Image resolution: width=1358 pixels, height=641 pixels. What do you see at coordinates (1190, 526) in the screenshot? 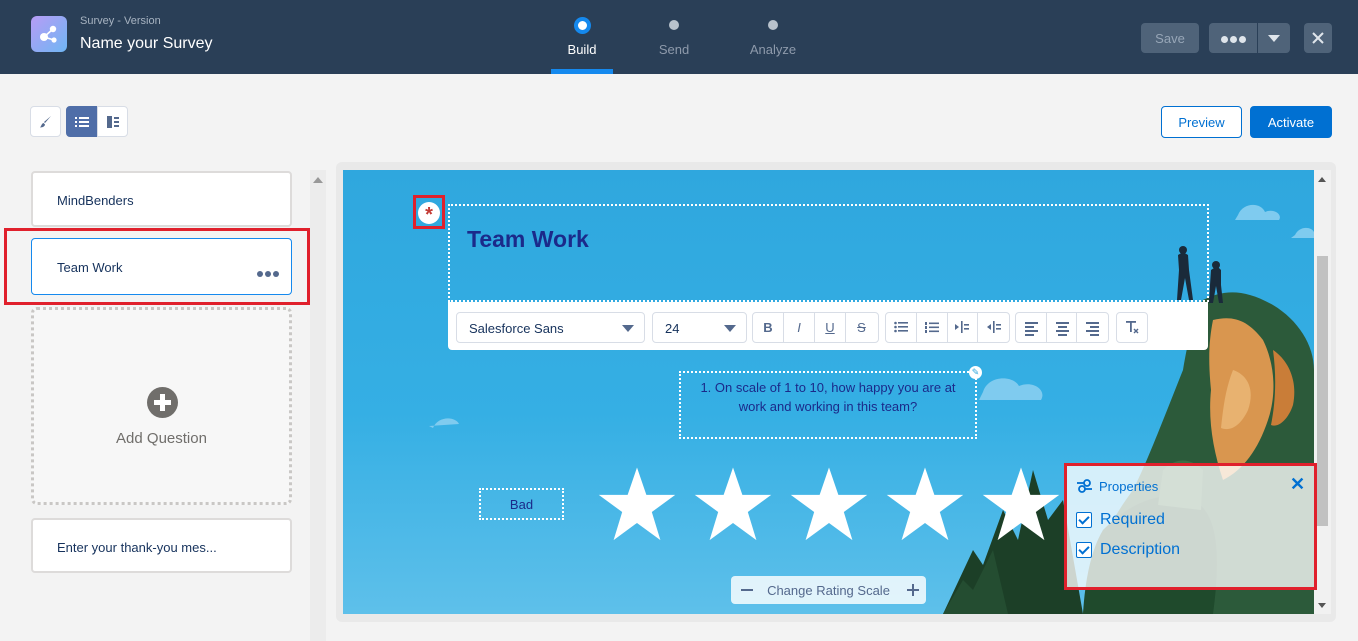
I see `highlight-properties-panel` at bounding box center [1190, 526].